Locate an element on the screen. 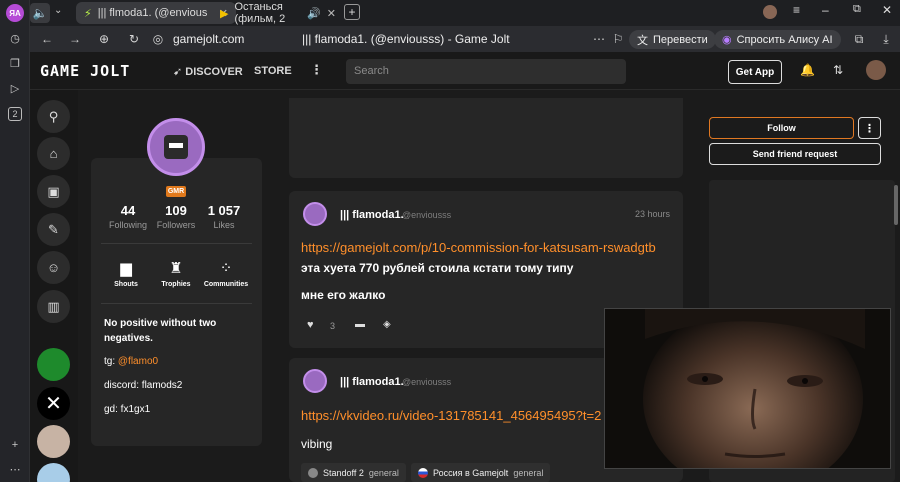 This screenshot has width=900, height=482. media-icon: ▷ is located at coordinates (15, 88).